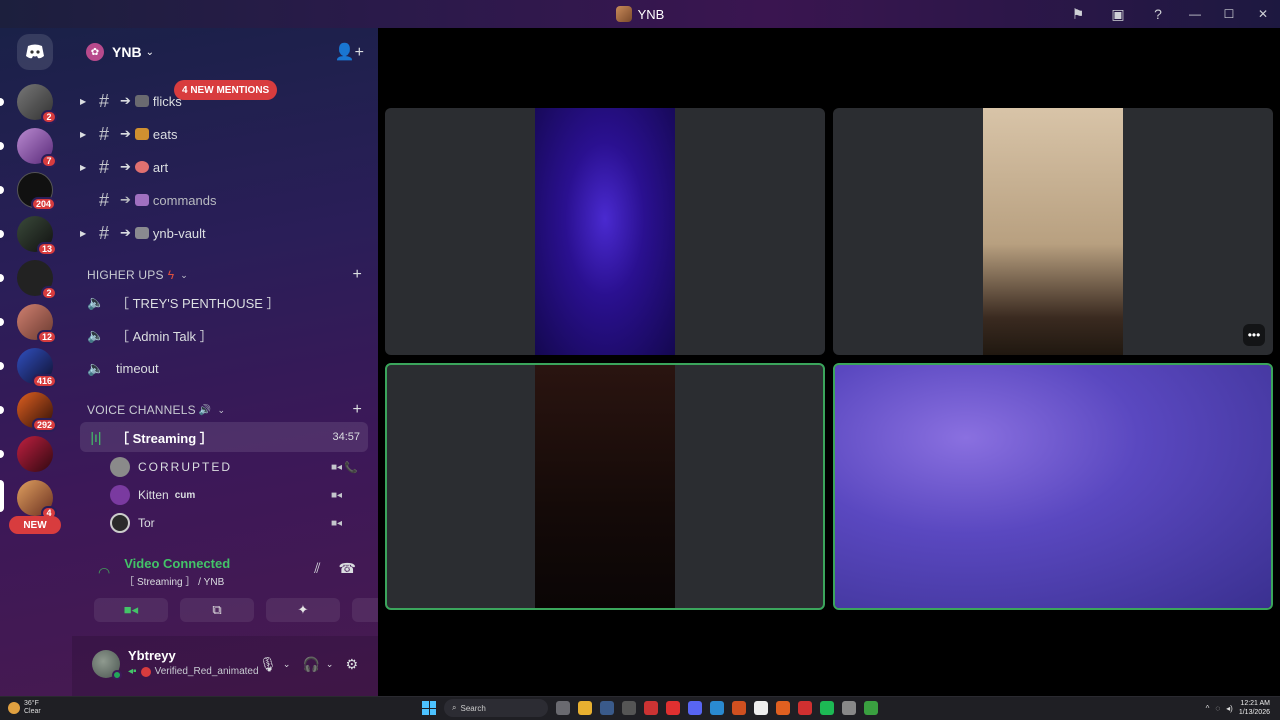  Describe the element at coordinates (225, 101) in the screenshot. I see `channel-flicks: ▶ # ➔ flicks` at that location.